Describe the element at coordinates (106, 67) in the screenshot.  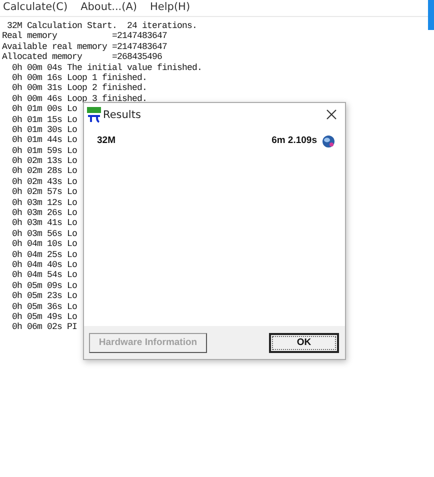
I see `log-line: 0h 00m 04s The initial value finished.` at that location.